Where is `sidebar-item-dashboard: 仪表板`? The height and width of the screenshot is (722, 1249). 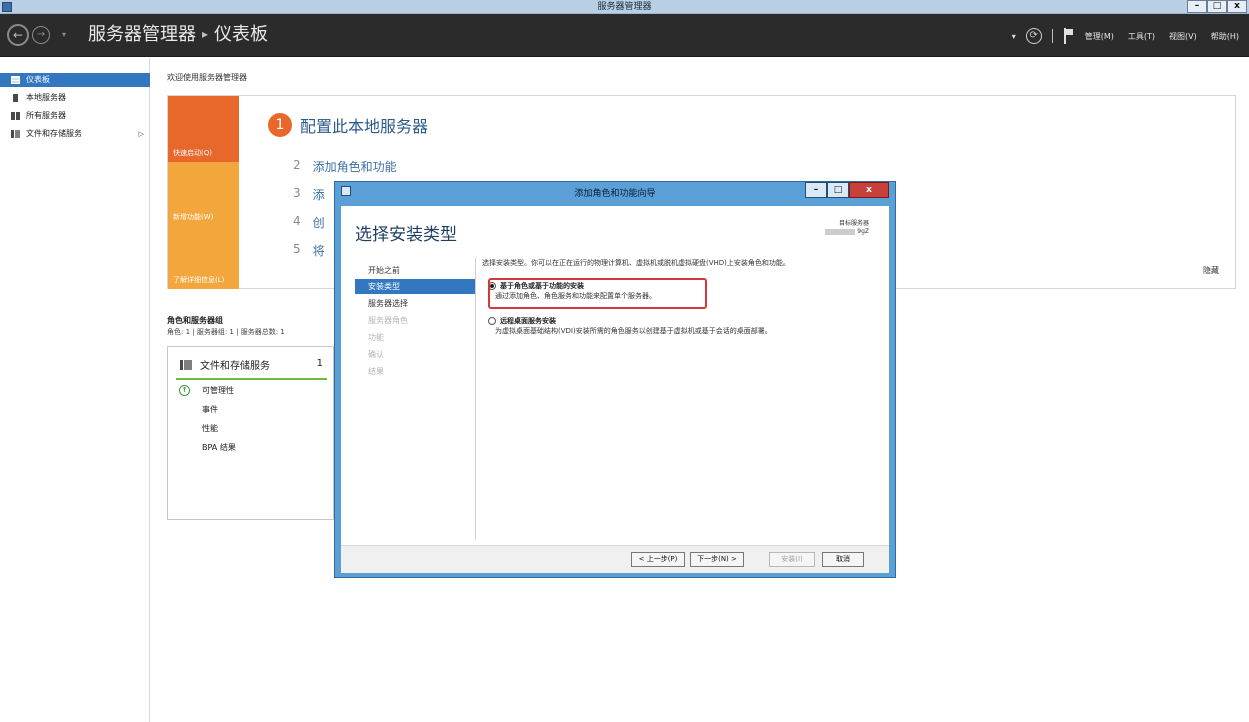
sidebar-item-dashboard: 仪表板 is located at coordinates (75, 80).